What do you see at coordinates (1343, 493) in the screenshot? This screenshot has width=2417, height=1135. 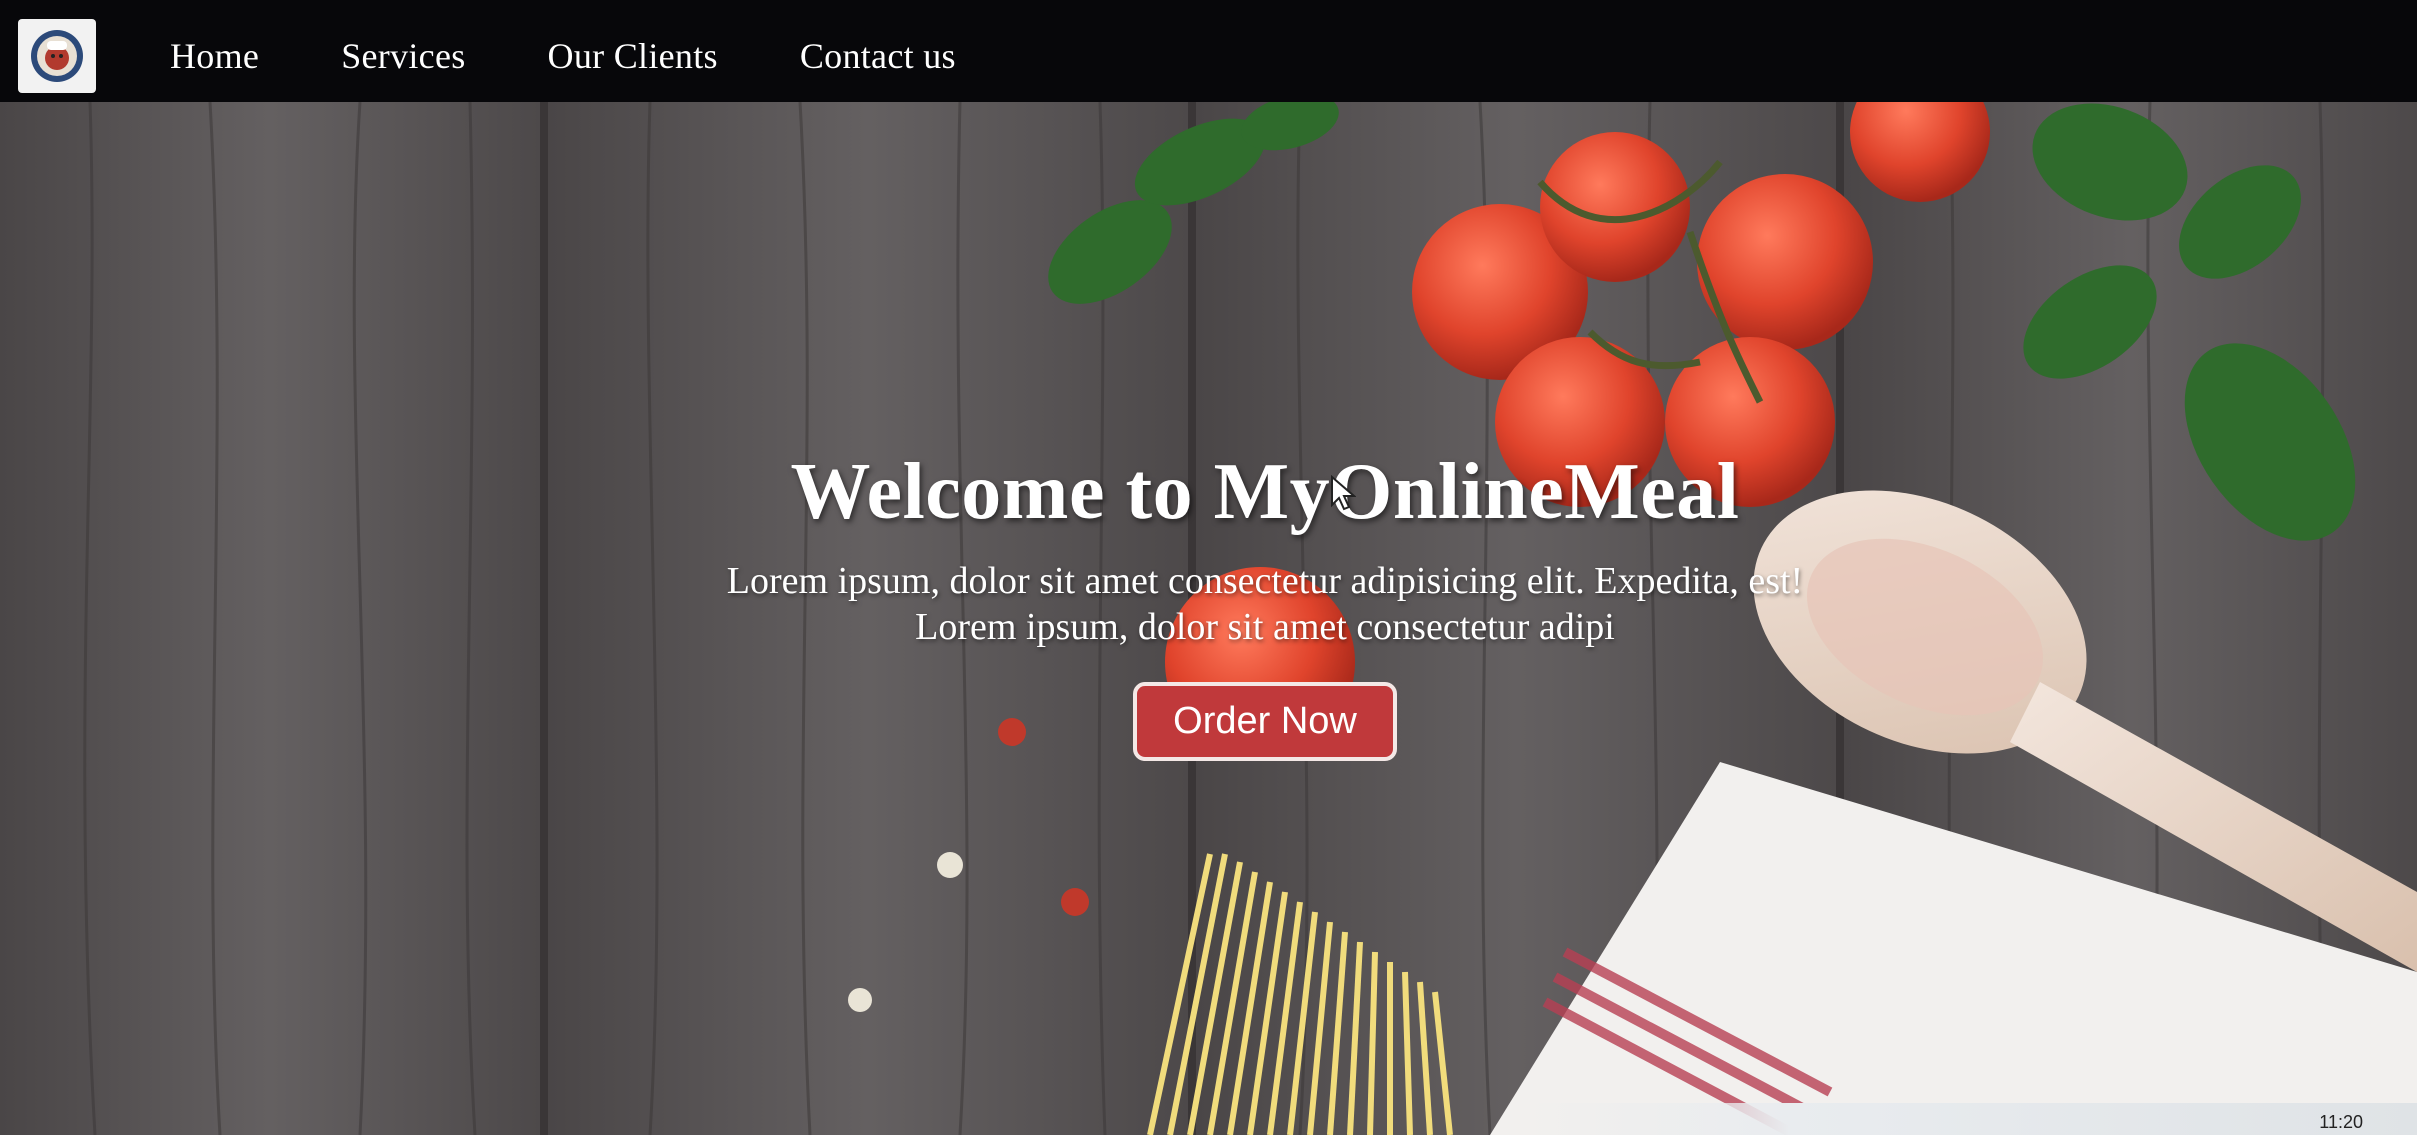 I see `mouse-cursor-icon` at bounding box center [1343, 493].